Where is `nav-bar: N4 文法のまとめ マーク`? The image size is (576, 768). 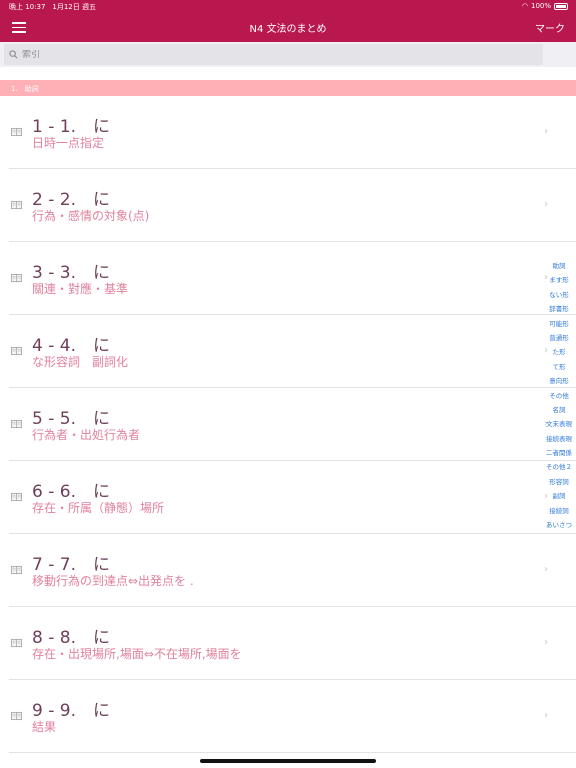
nav-bar: N4 文法のまとめ マーク is located at coordinates (288, 27).